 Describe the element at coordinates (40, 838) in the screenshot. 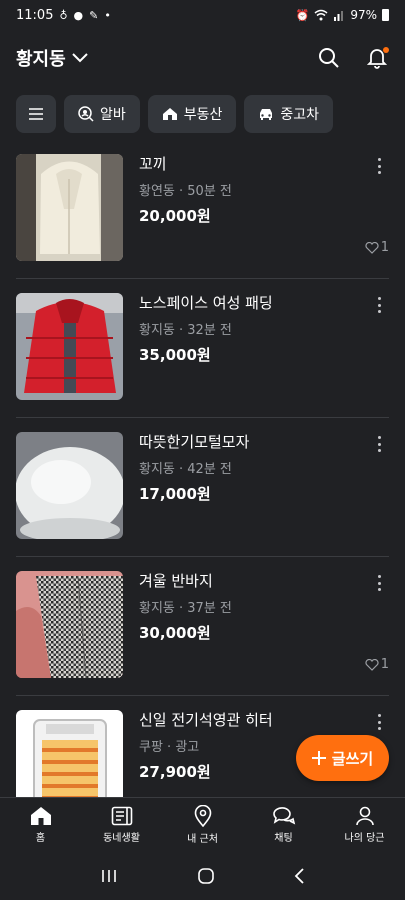

I see `tab-home-label: 홈` at that location.